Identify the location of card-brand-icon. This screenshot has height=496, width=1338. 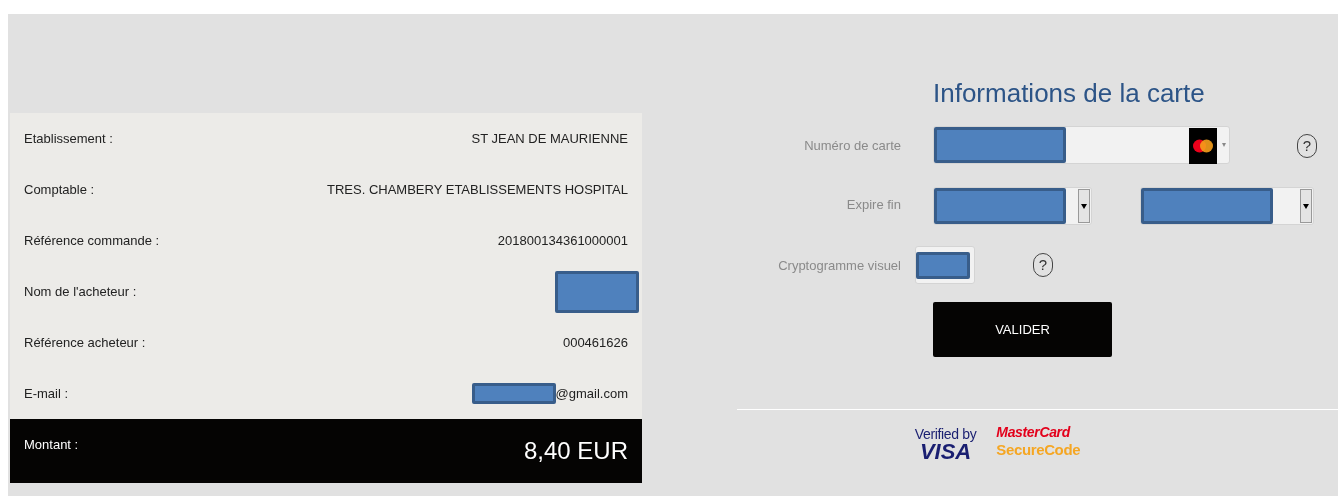
(1203, 146).